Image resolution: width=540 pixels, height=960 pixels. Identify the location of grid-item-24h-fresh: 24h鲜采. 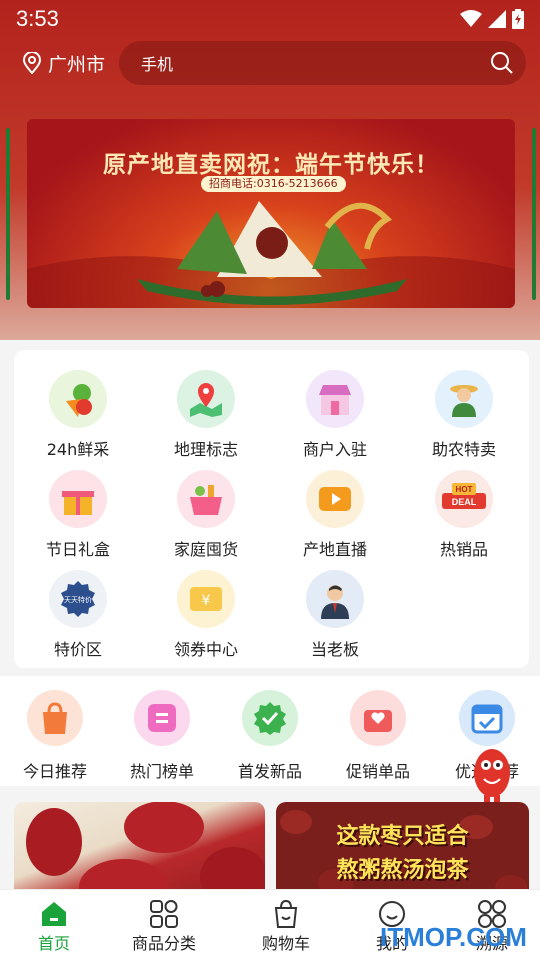
(78, 415).